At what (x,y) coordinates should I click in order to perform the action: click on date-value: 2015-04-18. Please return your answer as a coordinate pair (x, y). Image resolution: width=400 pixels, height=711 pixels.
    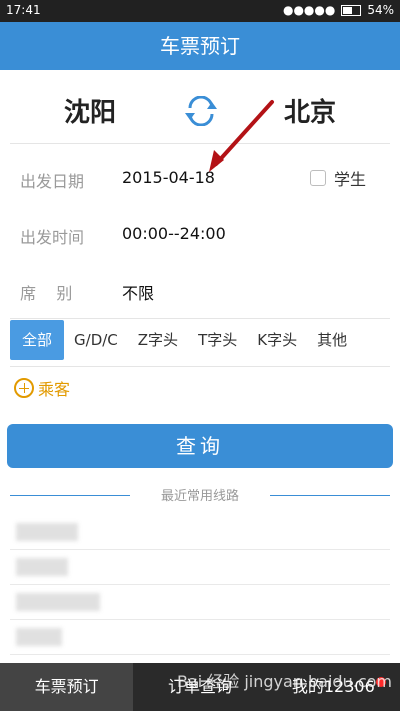
    Looking at the image, I should click on (168, 177).